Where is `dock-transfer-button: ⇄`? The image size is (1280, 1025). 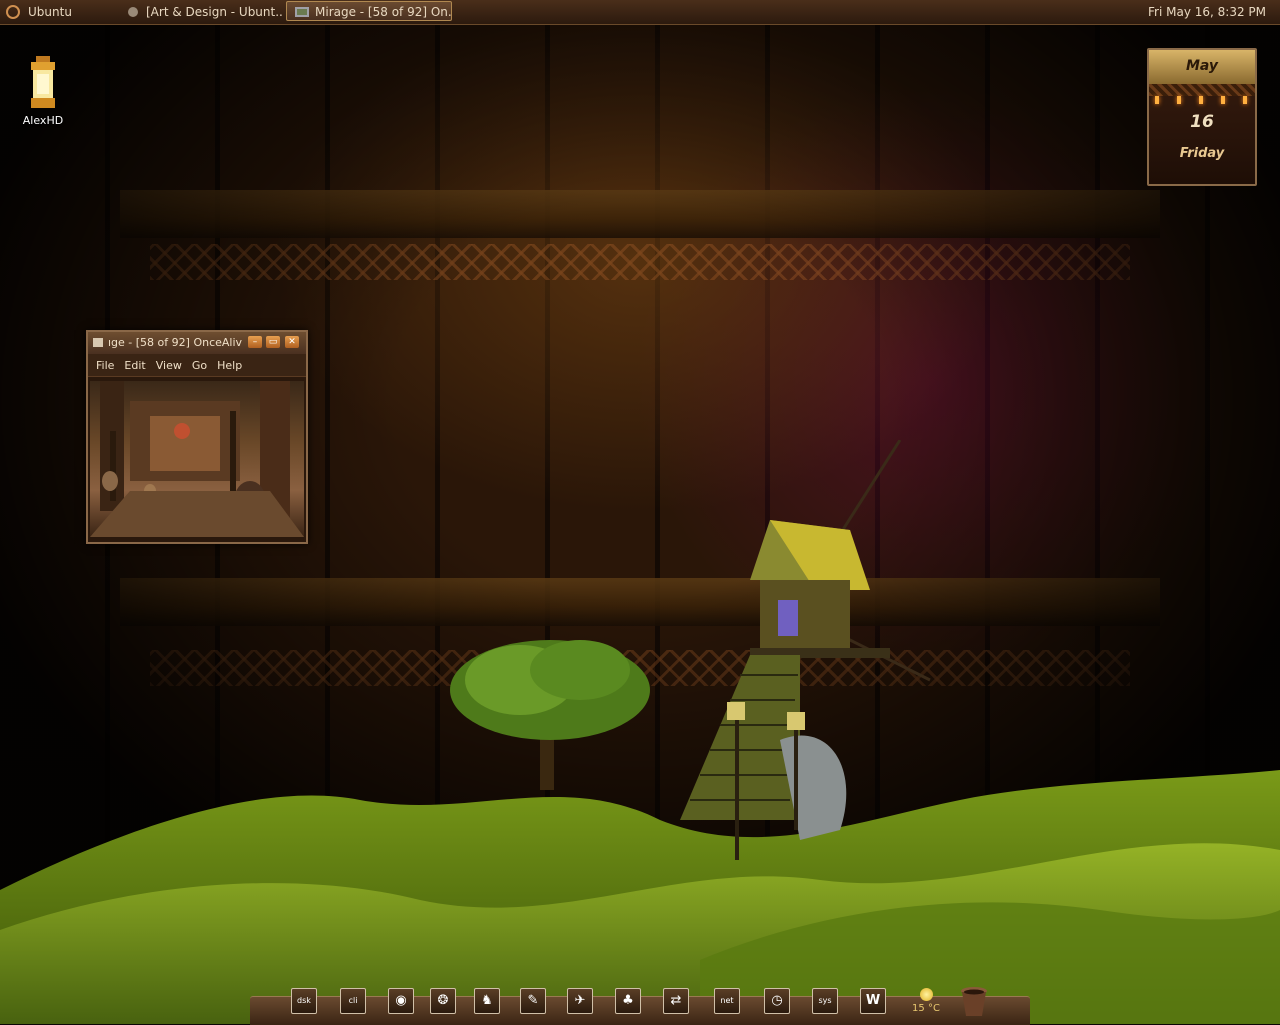 dock-transfer-button: ⇄ is located at coordinates (676, 1001).